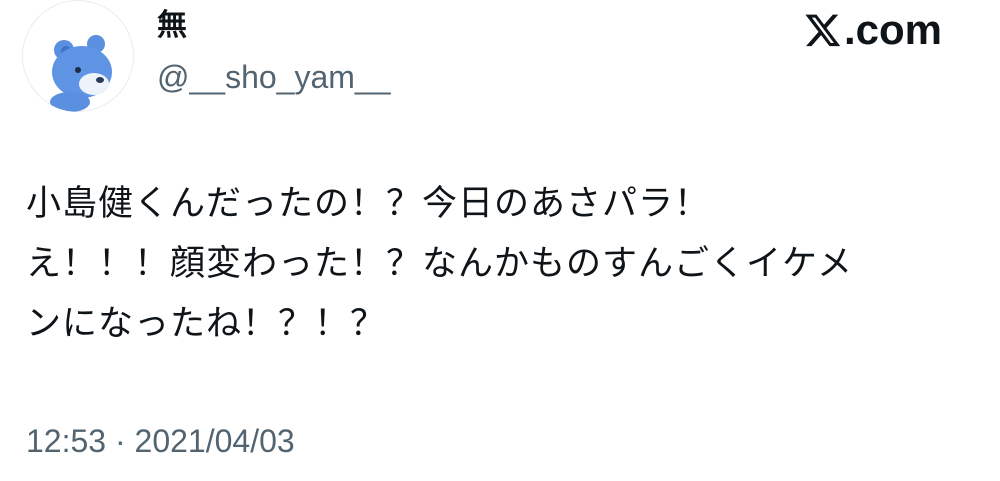 The image size is (1000, 481). I want to click on user-handle: @__sho_yam__, so click(274, 77).